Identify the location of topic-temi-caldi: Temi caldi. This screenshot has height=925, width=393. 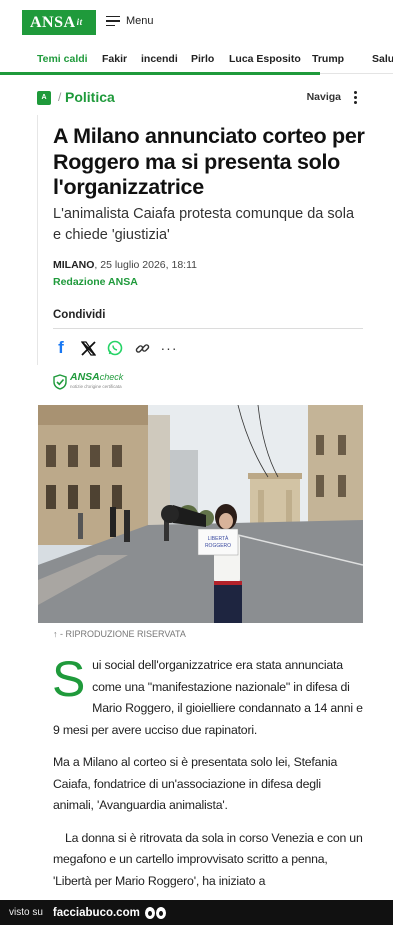
(62, 59).